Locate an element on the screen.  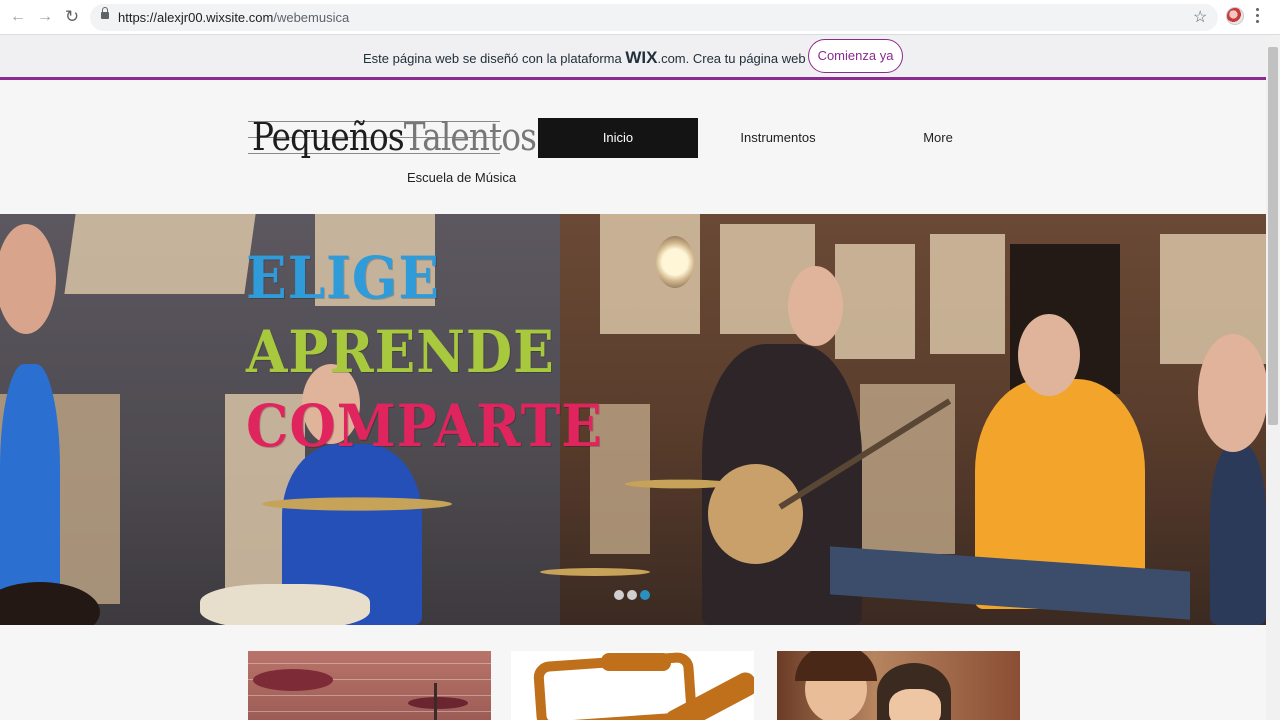
logo-word-light: Talentos is located at coordinates (470, 137).